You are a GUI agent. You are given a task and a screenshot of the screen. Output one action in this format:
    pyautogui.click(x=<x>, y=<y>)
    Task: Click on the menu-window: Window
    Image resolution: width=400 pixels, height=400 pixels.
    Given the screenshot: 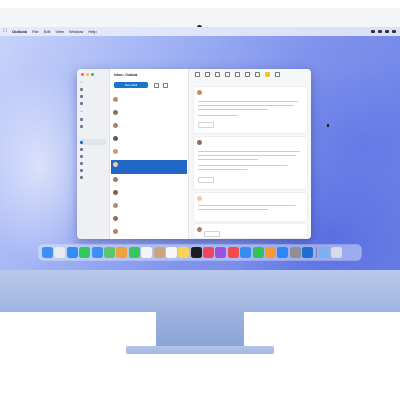 What is the action you would take?
    pyautogui.click(x=76, y=31)
    